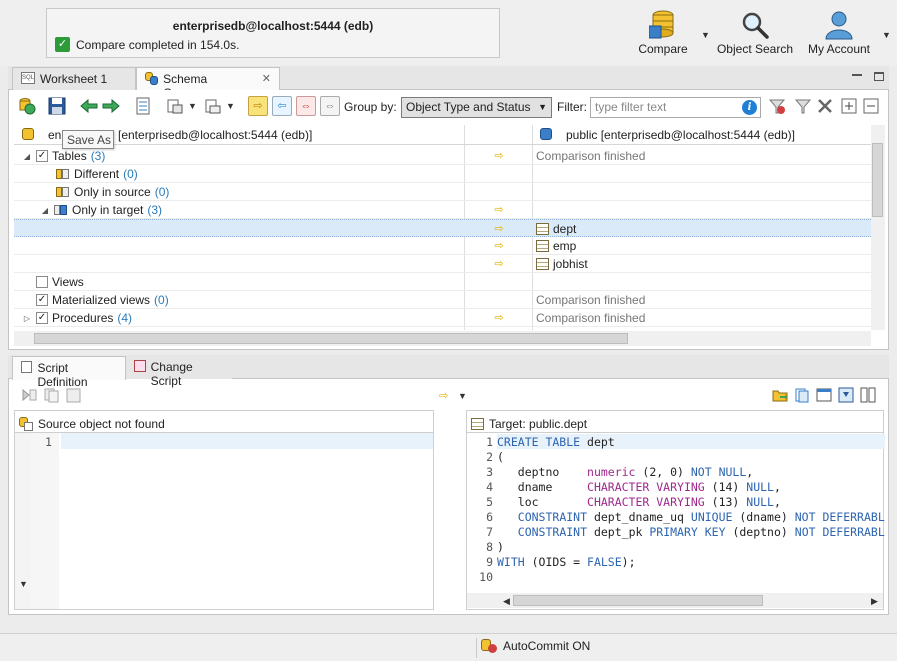 This screenshot has height=661, width=897. I want to click on expand-all-icon, so click(849, 106).